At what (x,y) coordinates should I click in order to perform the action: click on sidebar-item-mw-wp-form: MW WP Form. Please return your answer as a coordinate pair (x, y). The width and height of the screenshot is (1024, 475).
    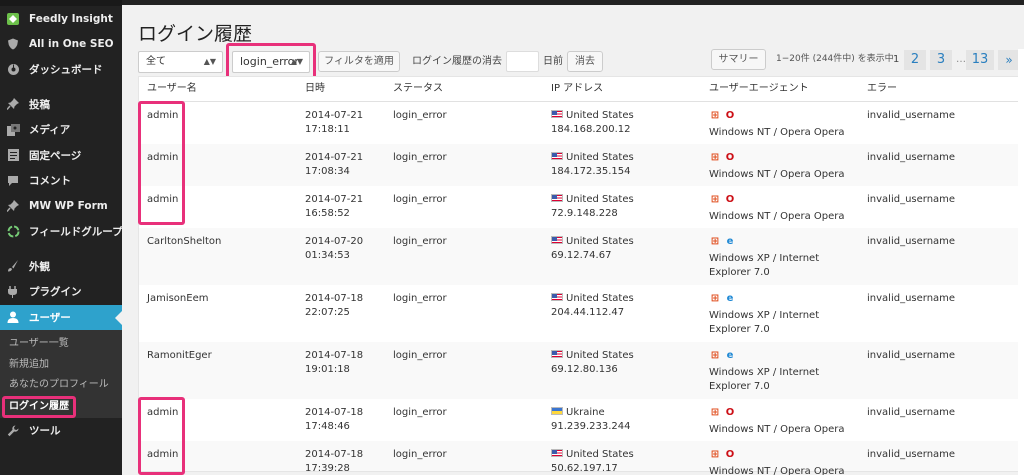
    Looking at the image, I should click on (61, 207).